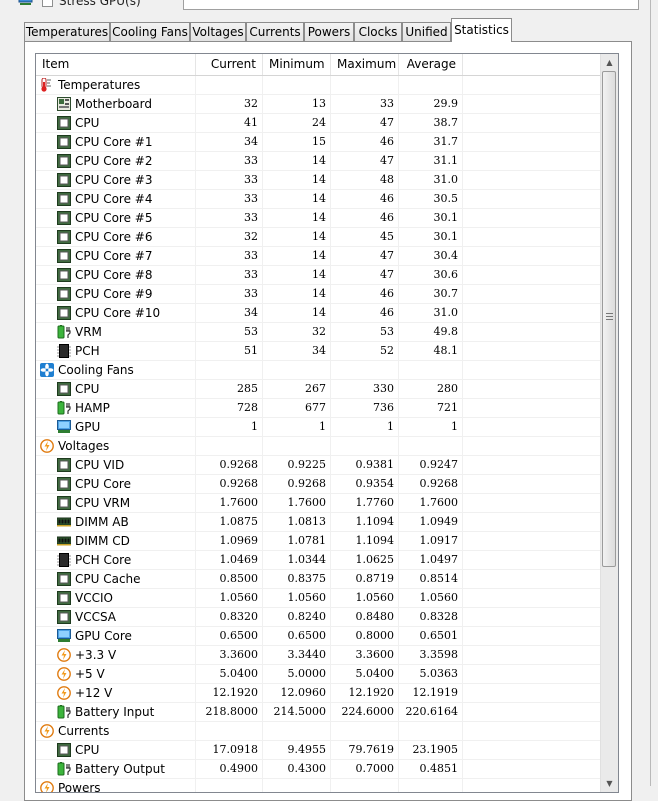  What do you see at coordinates (365, 617) in the screenshot?
I see `maximum-cell: 0.8480` at bounding box center [365, 617].